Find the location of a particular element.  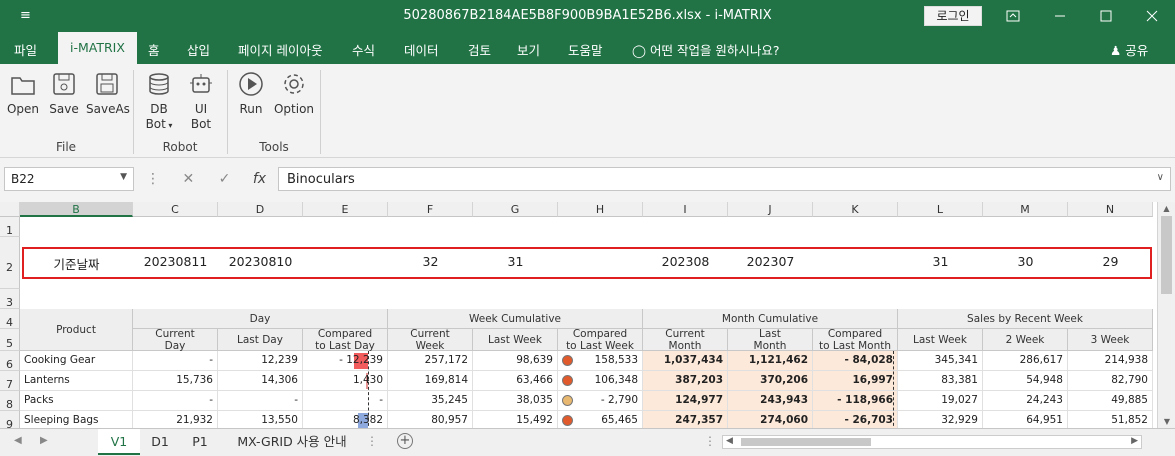

data-cell: 14,306 is located at coordinates (260, 381).